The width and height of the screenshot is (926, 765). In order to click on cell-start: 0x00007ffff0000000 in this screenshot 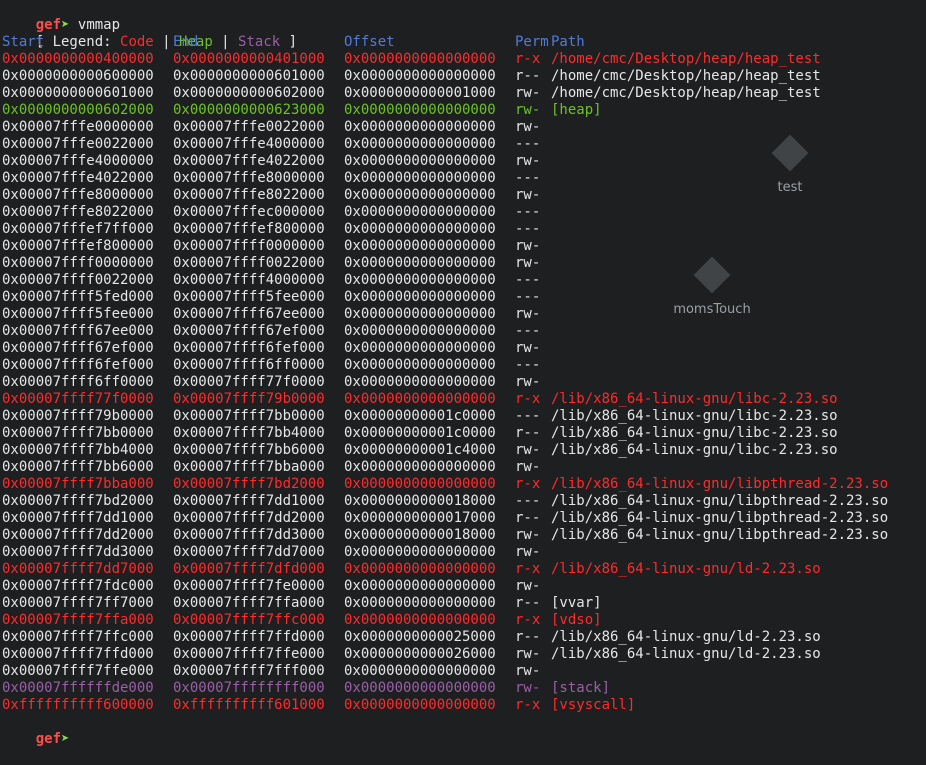, I will do `click(78, 263)`.